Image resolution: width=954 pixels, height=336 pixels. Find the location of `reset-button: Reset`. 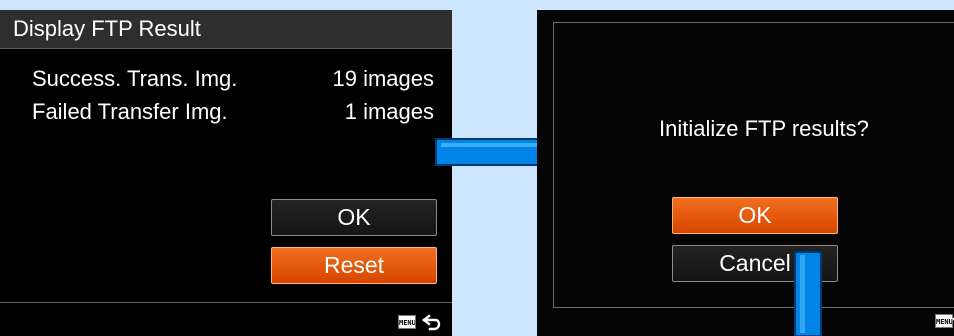

reset-button: Reset is located at coordinates (354, 265).